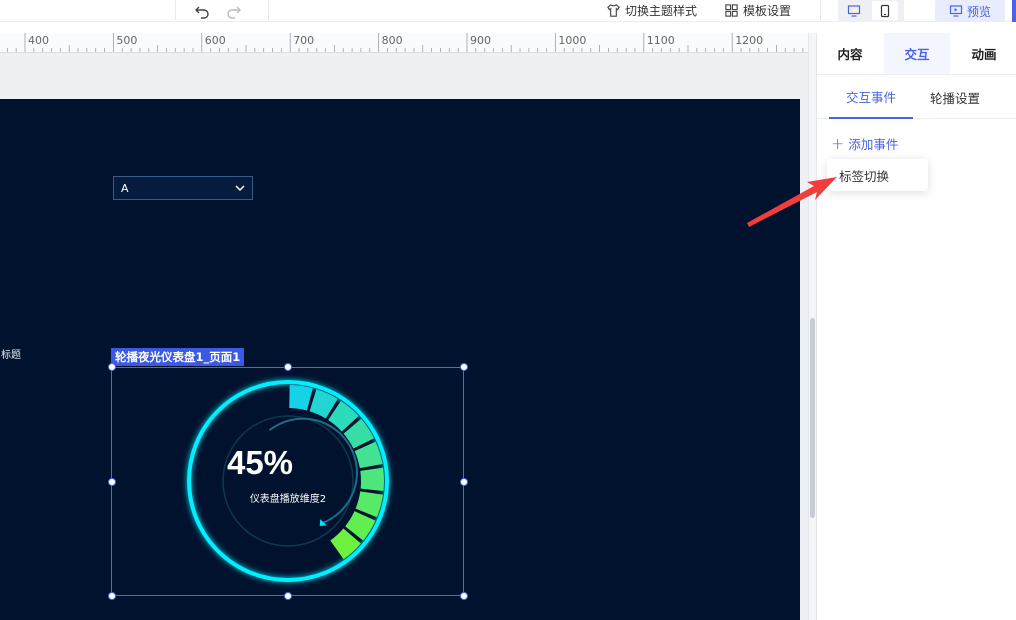  I want to click on device-toggle, so click(871, 11).